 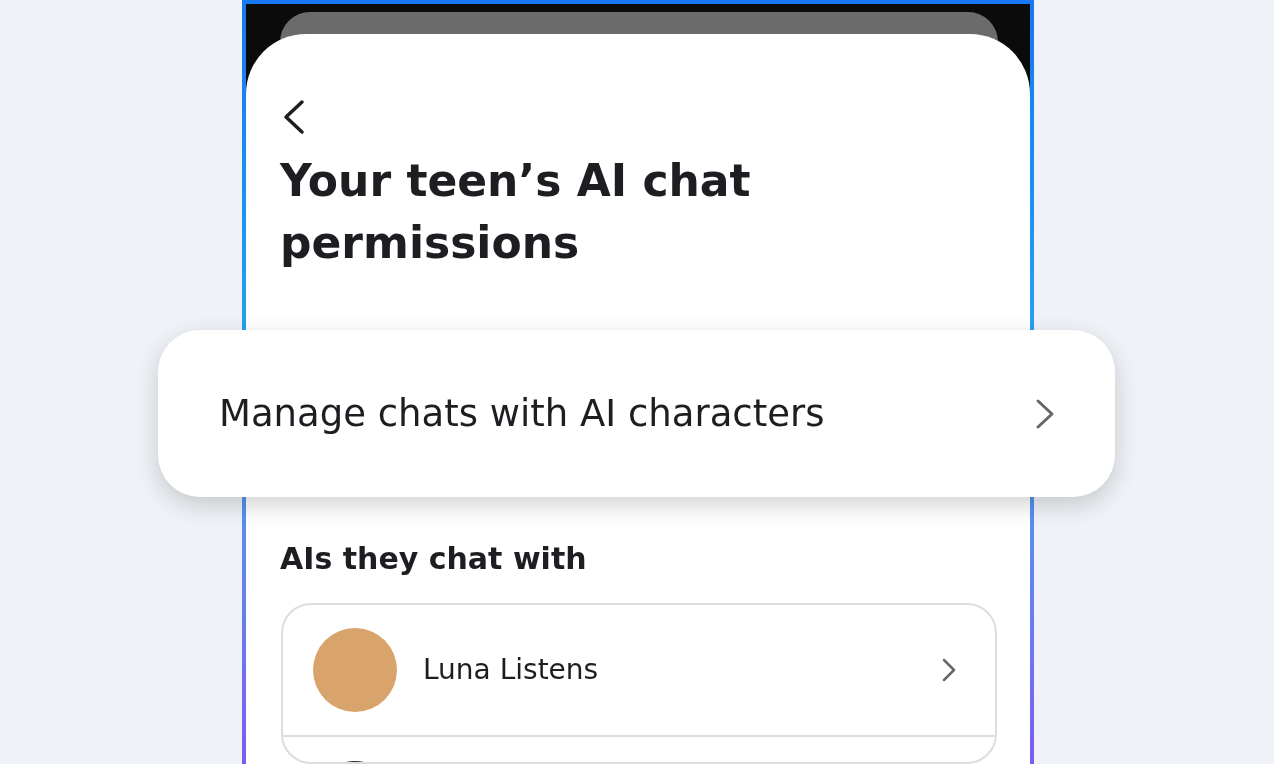 What do you see at coordinates (516, 212) in the screenshot?
I see `page-title: Your teen’s AI chat permissions` at bounding box center [516, 212].